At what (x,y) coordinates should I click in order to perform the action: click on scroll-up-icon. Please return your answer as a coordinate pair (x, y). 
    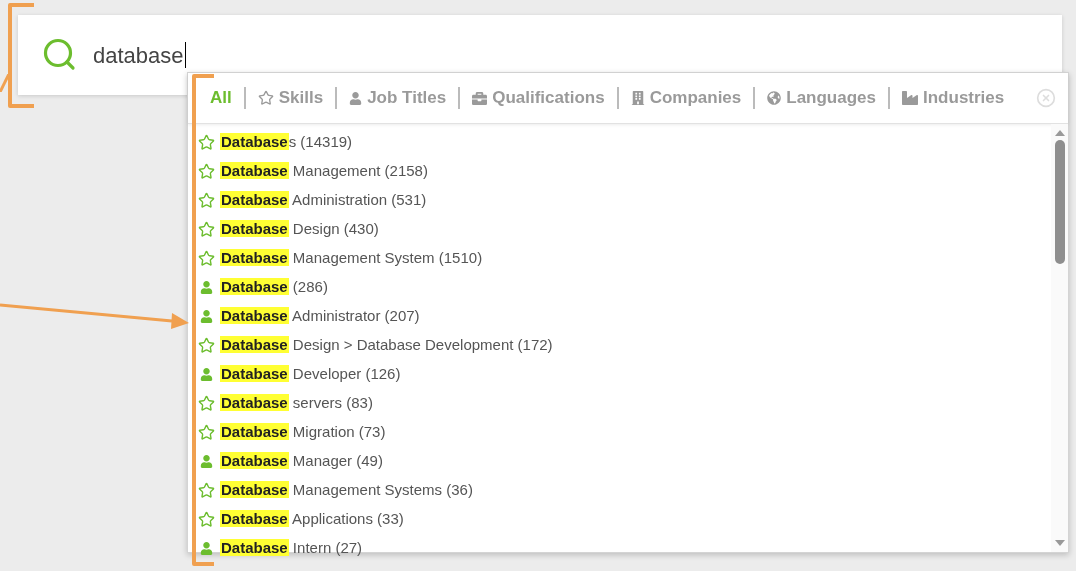
    Looking at the image, I should click on (1059, 133).